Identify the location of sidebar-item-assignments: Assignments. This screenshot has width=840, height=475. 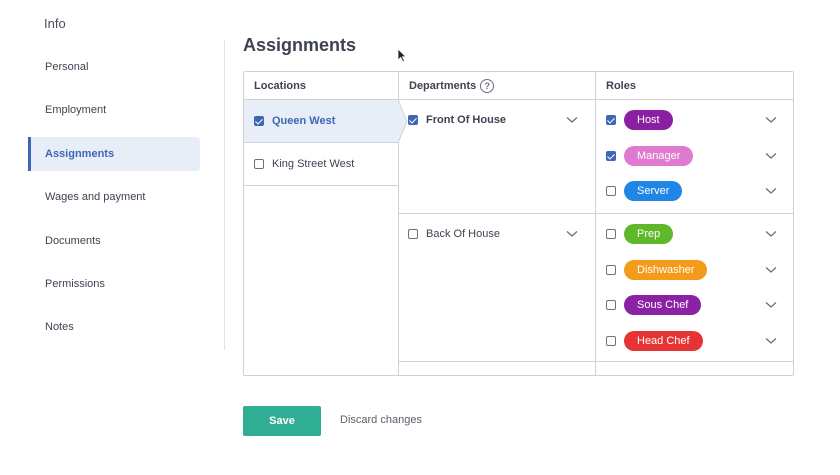
(114, 153).